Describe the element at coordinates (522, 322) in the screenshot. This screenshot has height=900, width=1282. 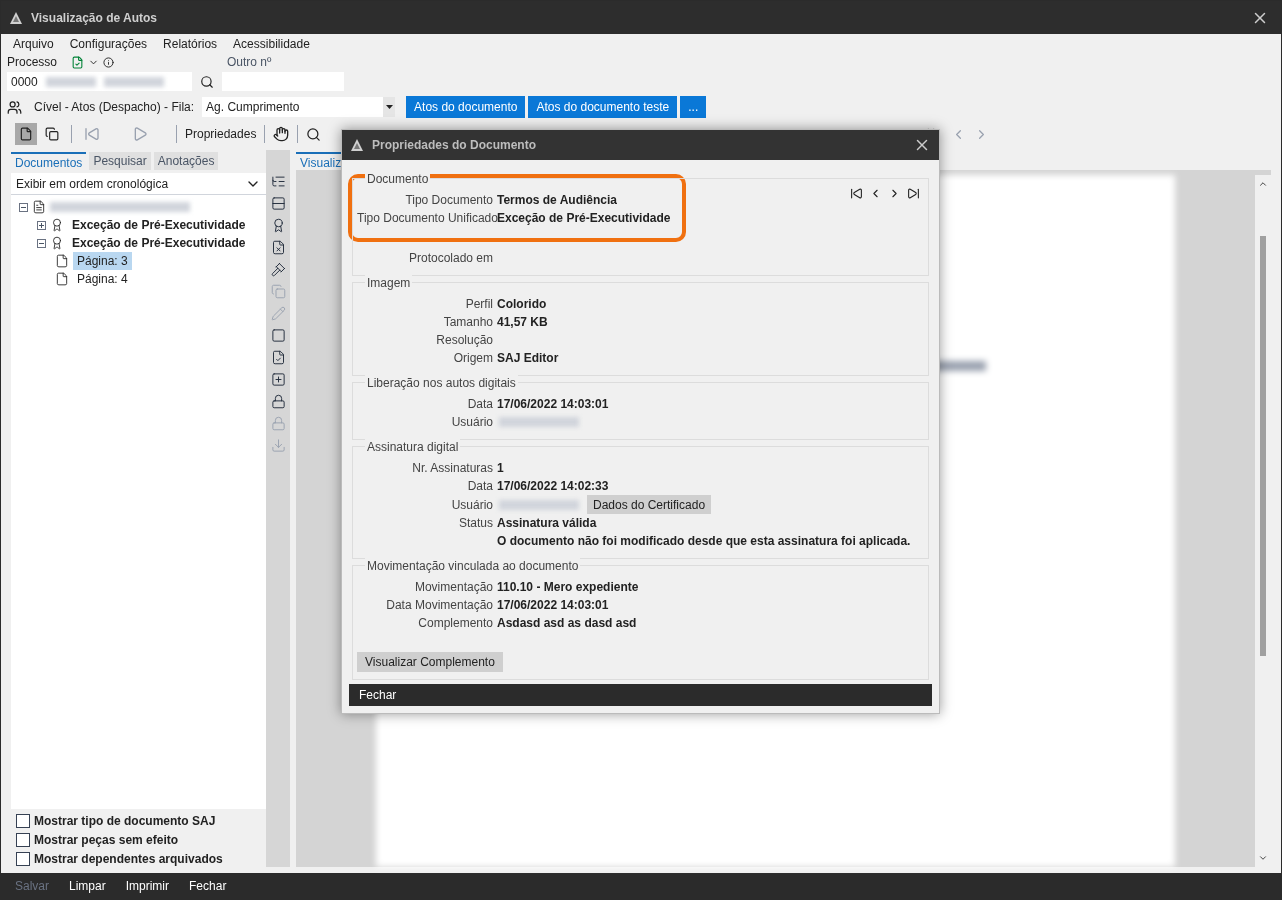
I see `field-value: 41,57 KB` at that location.